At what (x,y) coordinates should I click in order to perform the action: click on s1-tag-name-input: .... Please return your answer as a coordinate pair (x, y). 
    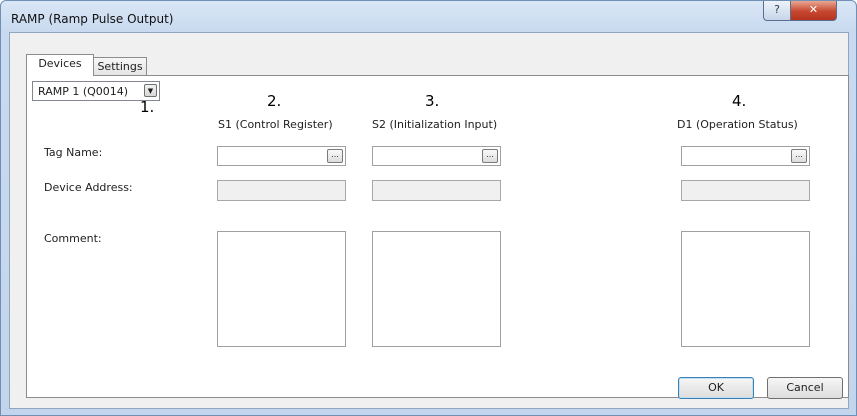
    Looking at the image, I should click on (281, 156).